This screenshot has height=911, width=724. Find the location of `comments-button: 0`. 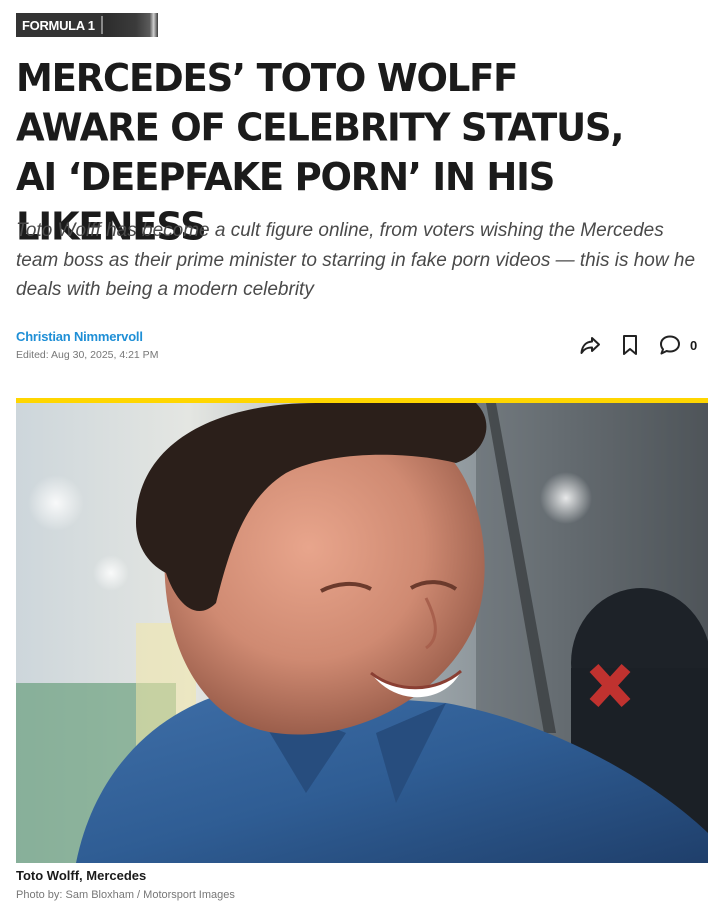

comments-button: 0 is located at coordinates (677, 345).